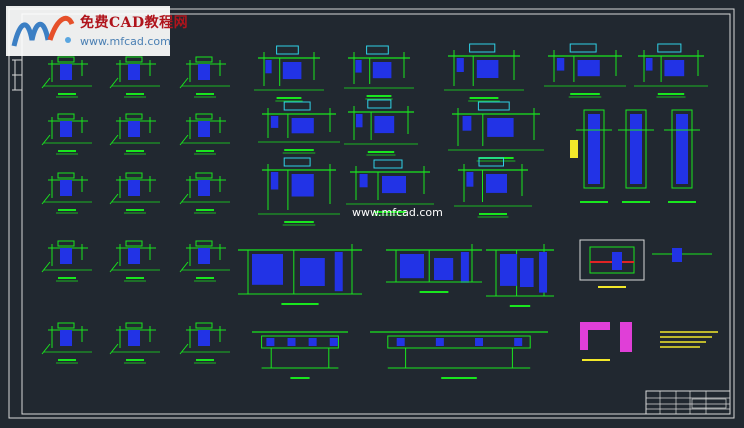 This screenshot has width=744, height=428. Describe the element at coordinates (645, 263) in the screenshot. I see `plan-detail` at that location.